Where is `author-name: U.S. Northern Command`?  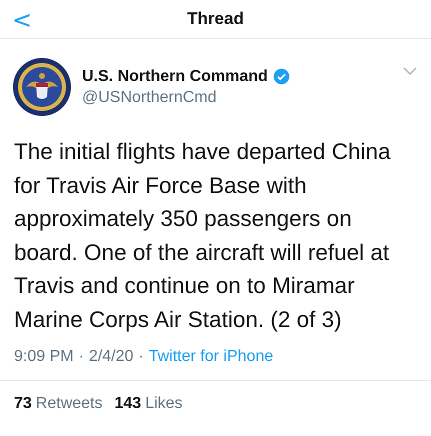 author-name: U.S. Northern Command is located at coordinates (175, 77).